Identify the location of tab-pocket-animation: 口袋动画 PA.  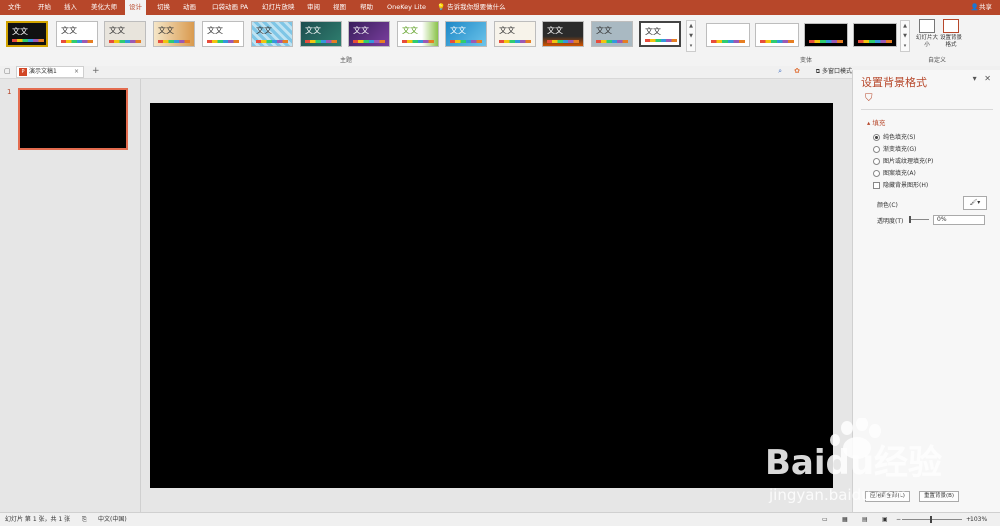
(230, 7).